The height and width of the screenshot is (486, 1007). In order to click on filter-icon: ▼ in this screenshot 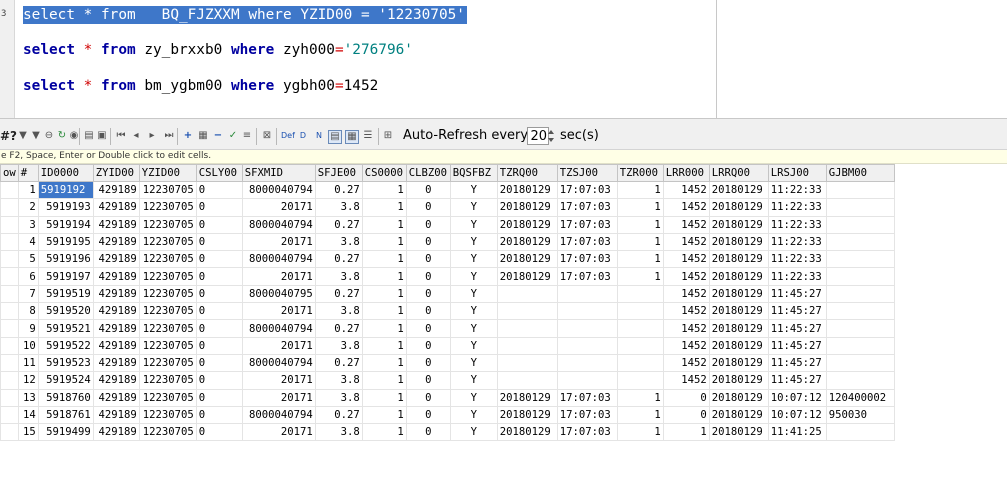, I will do `click(23, 136)`.